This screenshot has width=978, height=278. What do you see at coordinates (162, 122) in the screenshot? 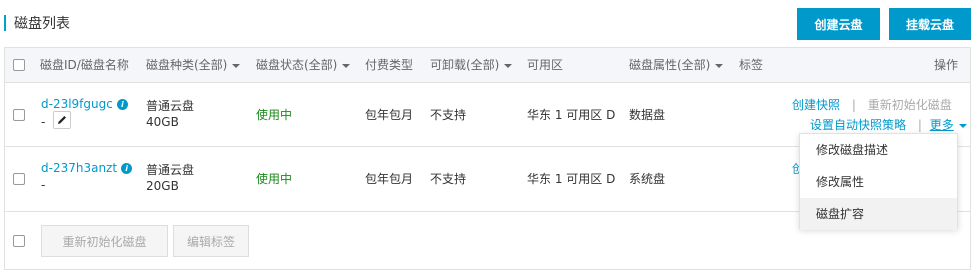
I see `disk-size: 40GB` at bounding box center [162, 122].